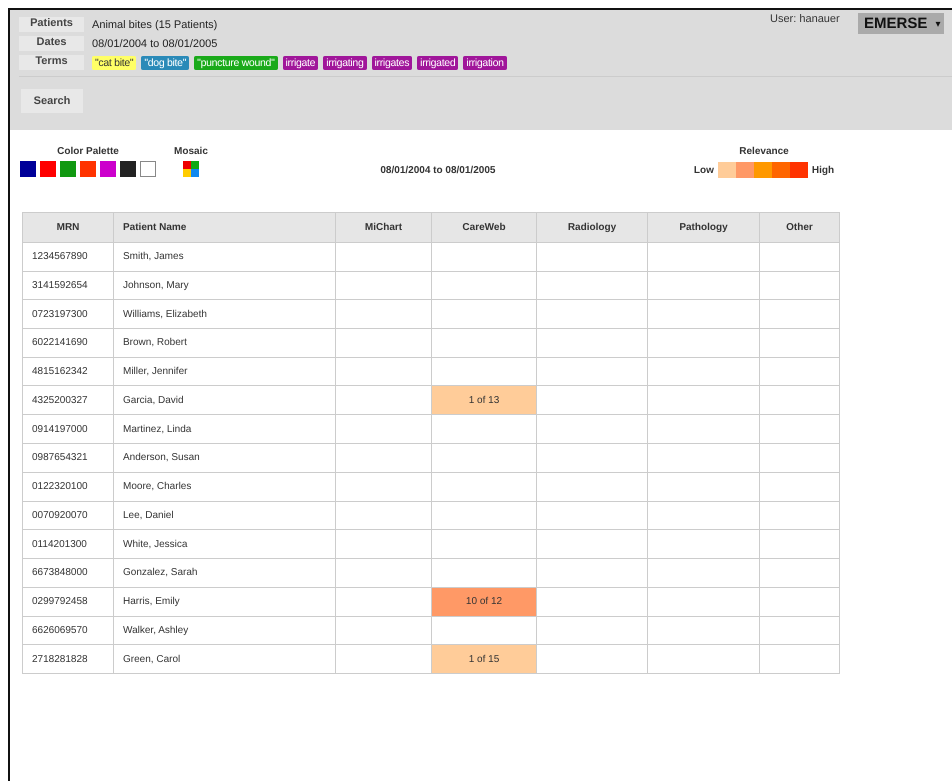  What do you see at coordinates (225, 343) in the screenshot?
I see `patient-name-cell: Brown, Robert` at bounding box center [225, 343].